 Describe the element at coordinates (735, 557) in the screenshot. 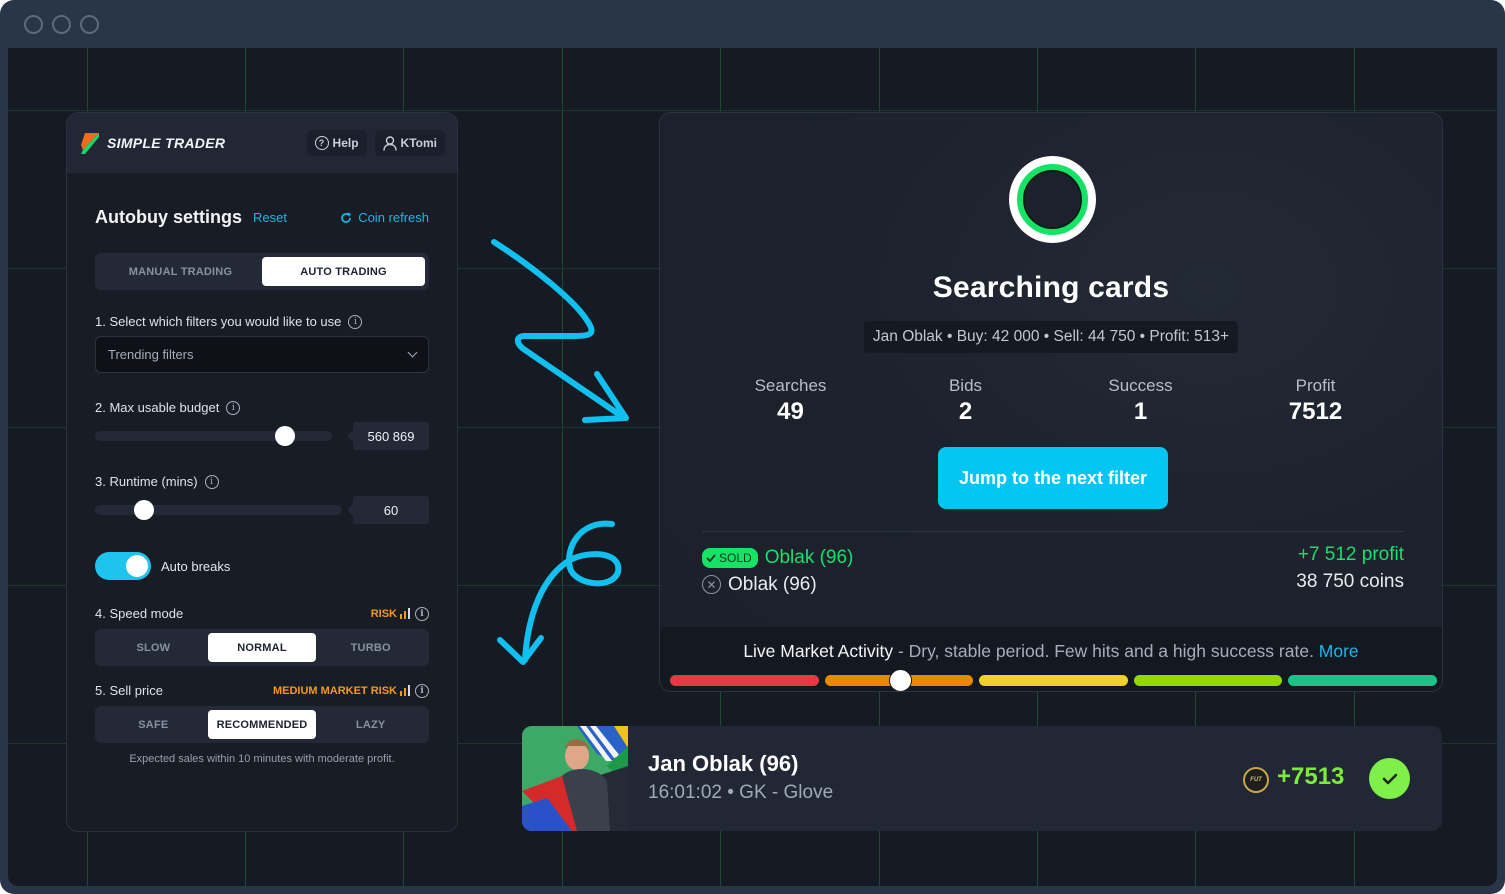

I see `sold-badge-label: SOLD` at that location.